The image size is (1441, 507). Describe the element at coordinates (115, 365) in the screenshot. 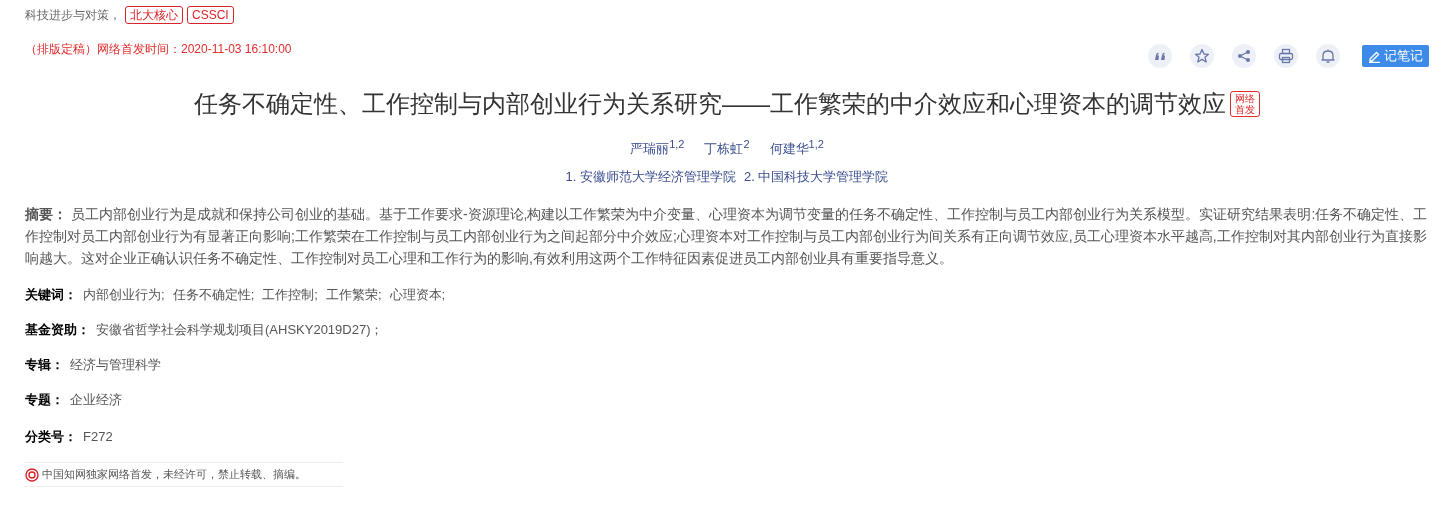

I see `field-link: 经济与管理科学` at that location.